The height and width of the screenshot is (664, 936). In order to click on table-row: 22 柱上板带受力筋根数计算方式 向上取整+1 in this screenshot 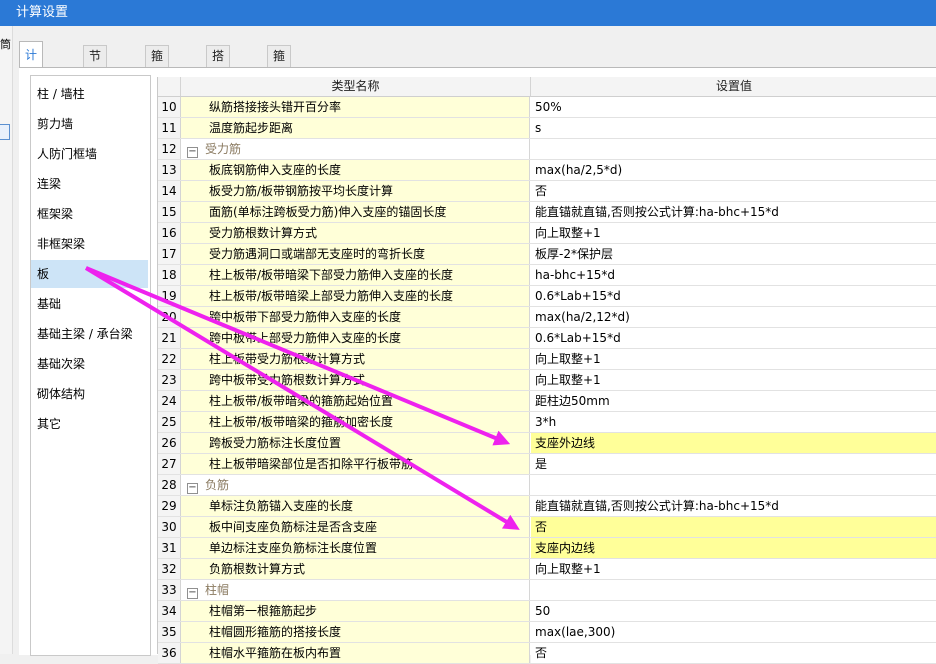, I will do `click(547, 359)`.